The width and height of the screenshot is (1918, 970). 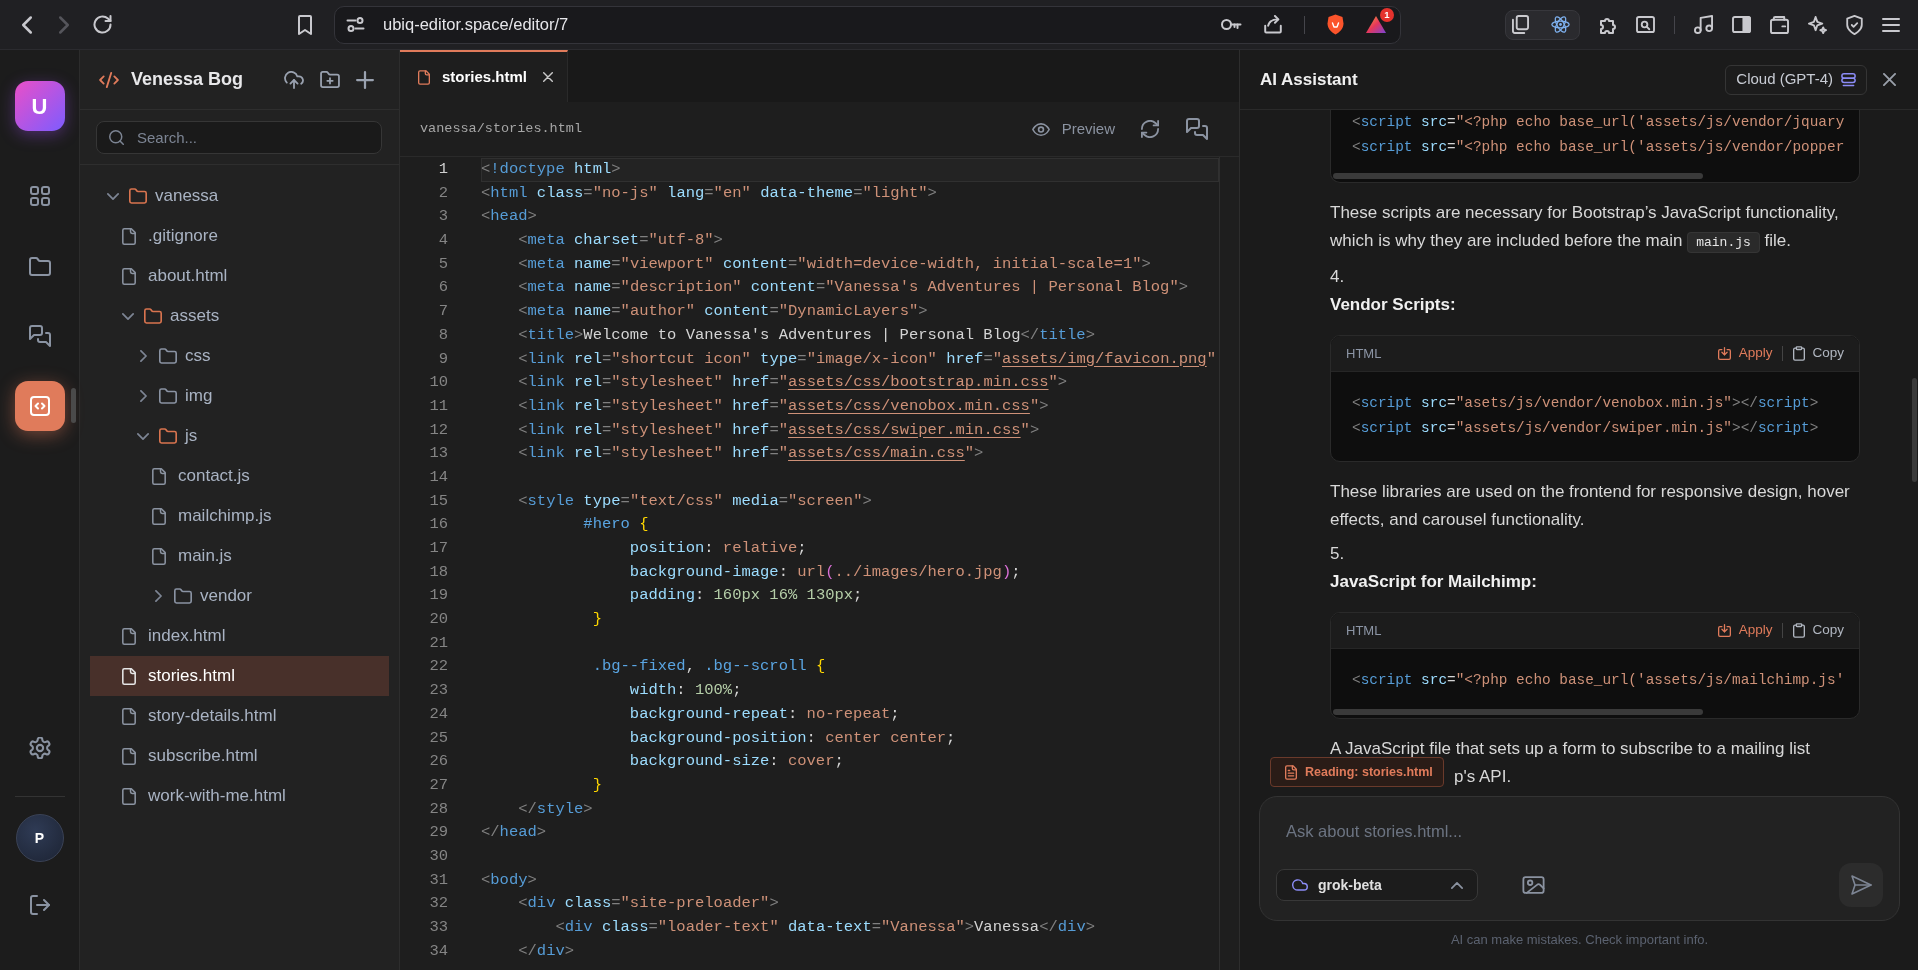 What do you see at coordinates (1891, 24) in the screenshot?
I see `menu-icon` at bounding box center [1891, 24].